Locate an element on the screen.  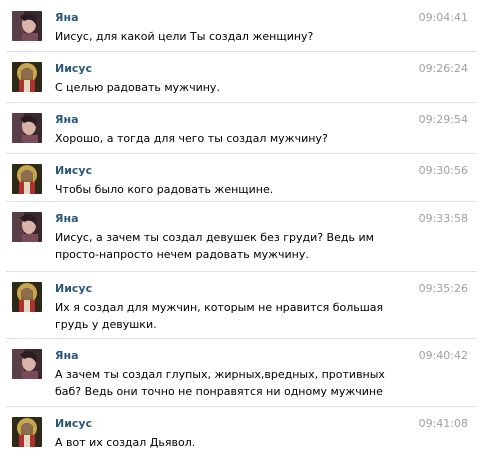
message-time: 09:29:54 is located at coordinates (443, 119).